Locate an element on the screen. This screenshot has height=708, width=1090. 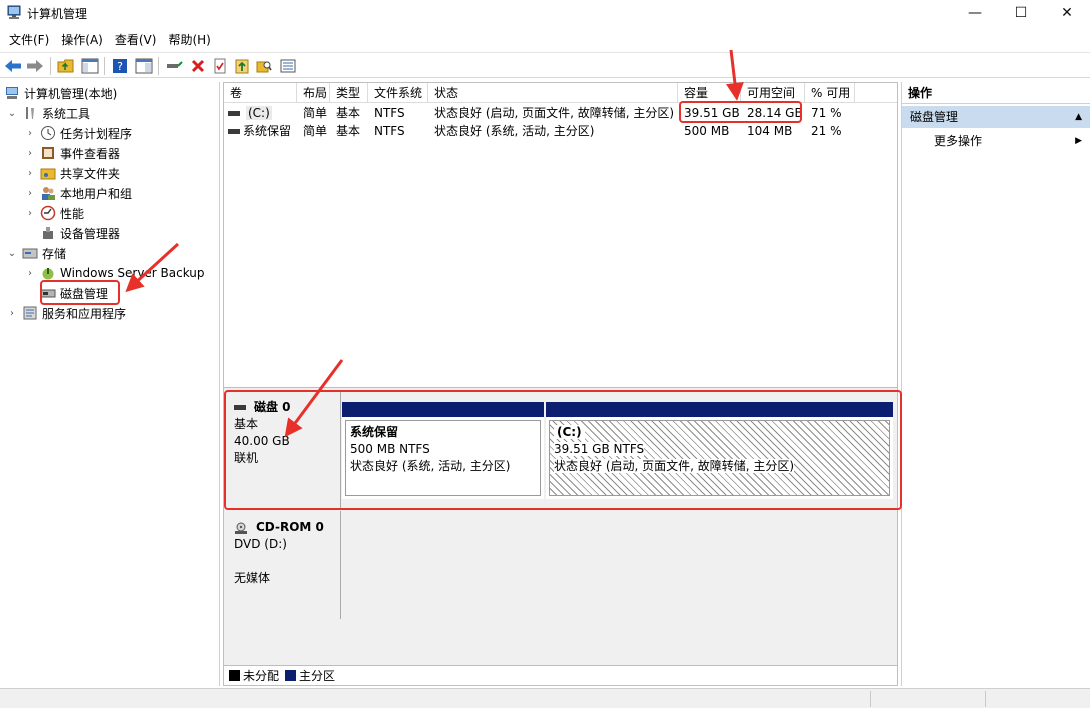
tree-label-system-tools: 系统工具 is located at coordinates (66, 113).